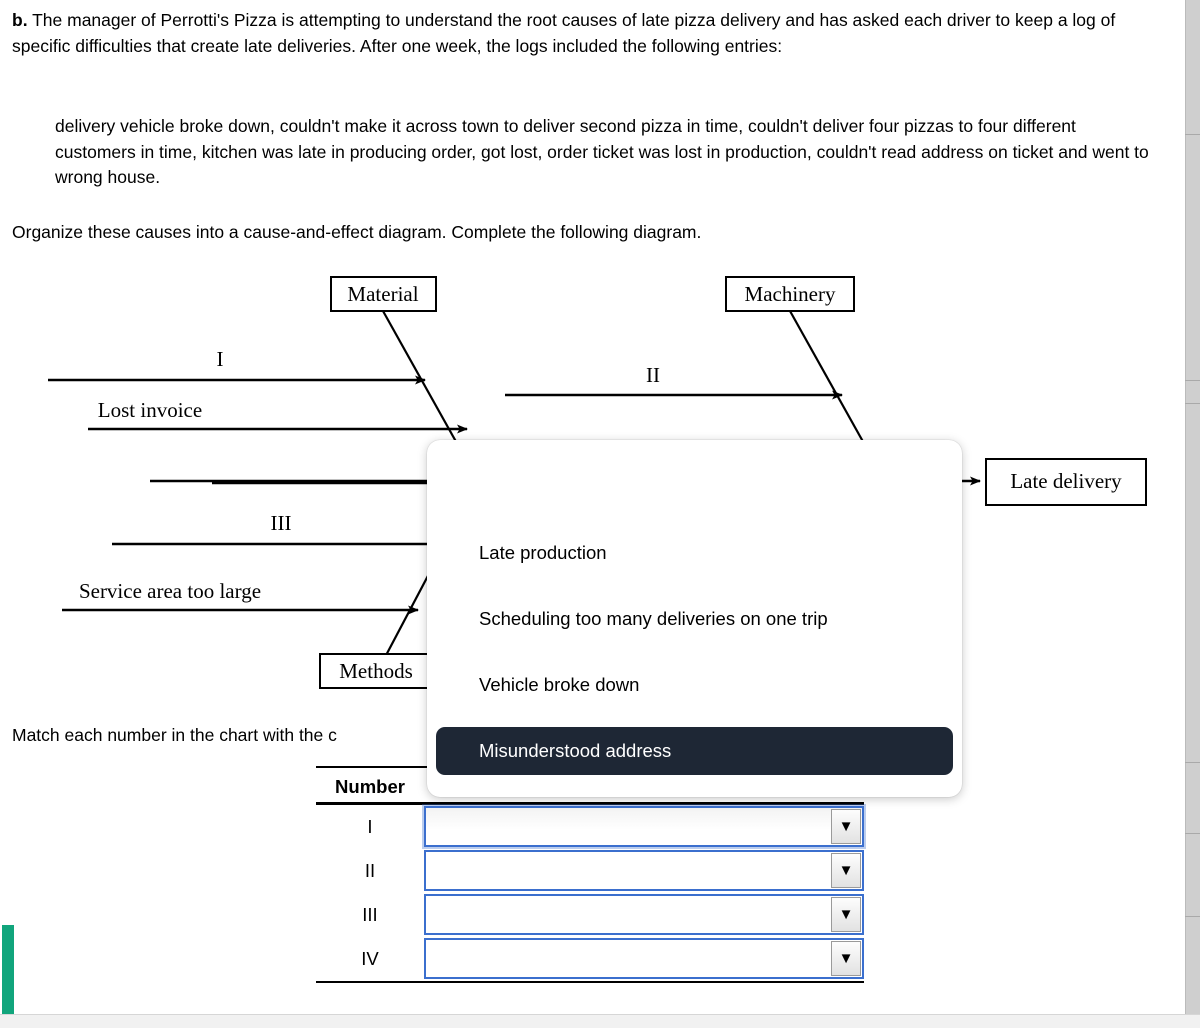 This screenshot has width=1200, height=1028. Describe the element at coordinates (170, 591) in the screenshot. I see `bone-label-5: Service area too large` at that location.